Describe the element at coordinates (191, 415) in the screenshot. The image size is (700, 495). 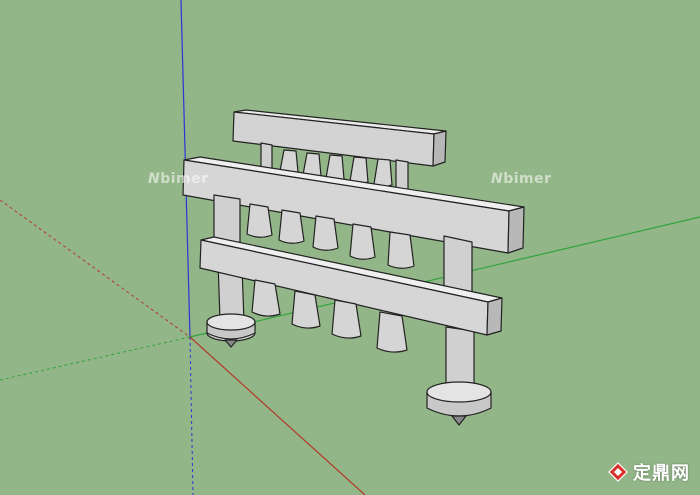
I see `blue-axis-negative` at that location.